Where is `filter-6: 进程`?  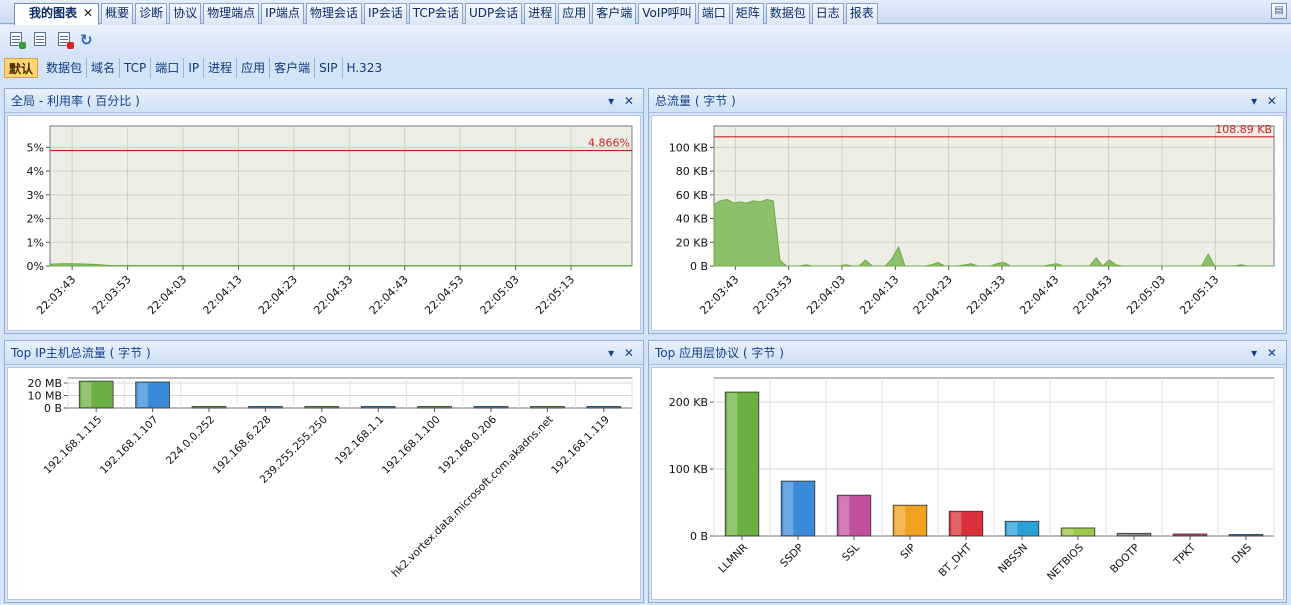 filter-6: 进程 is located at coordinates (221, 68).